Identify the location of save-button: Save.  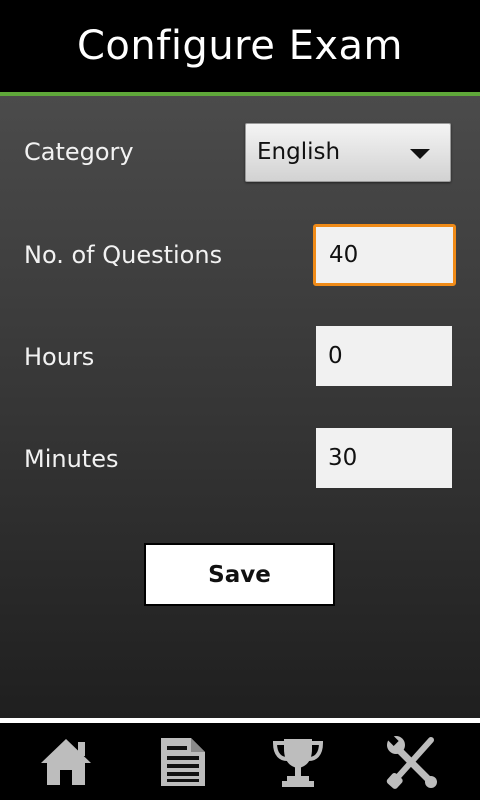
(239, 574).